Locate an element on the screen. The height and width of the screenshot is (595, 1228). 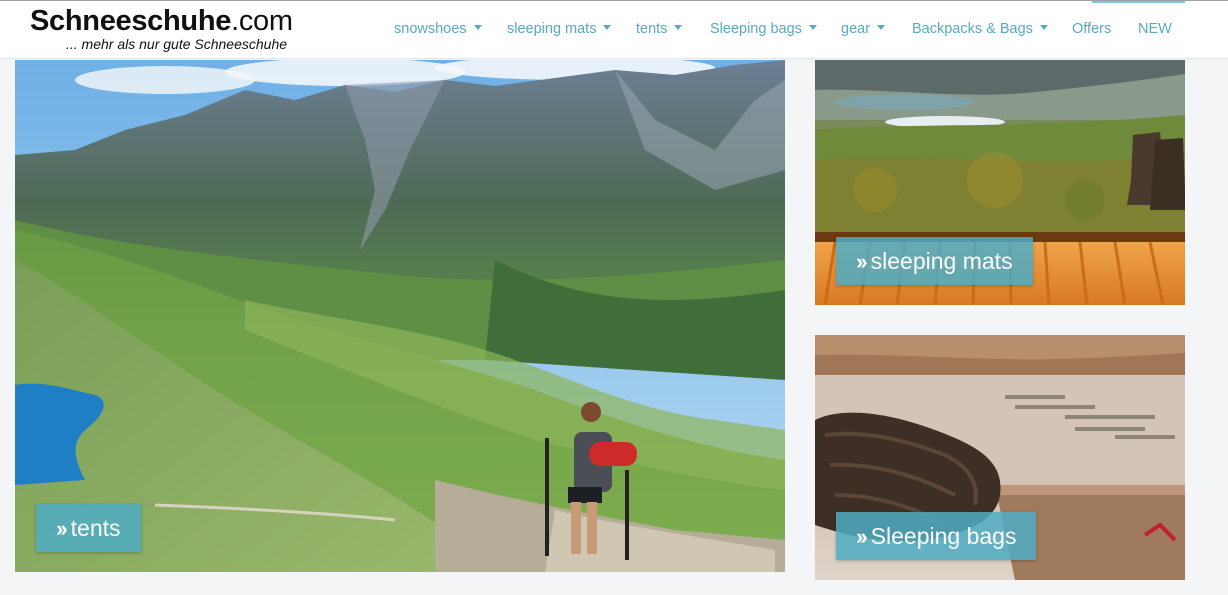
nav-item-sleeping-bags: Sleeping bags is located at coordinates (763, 29).